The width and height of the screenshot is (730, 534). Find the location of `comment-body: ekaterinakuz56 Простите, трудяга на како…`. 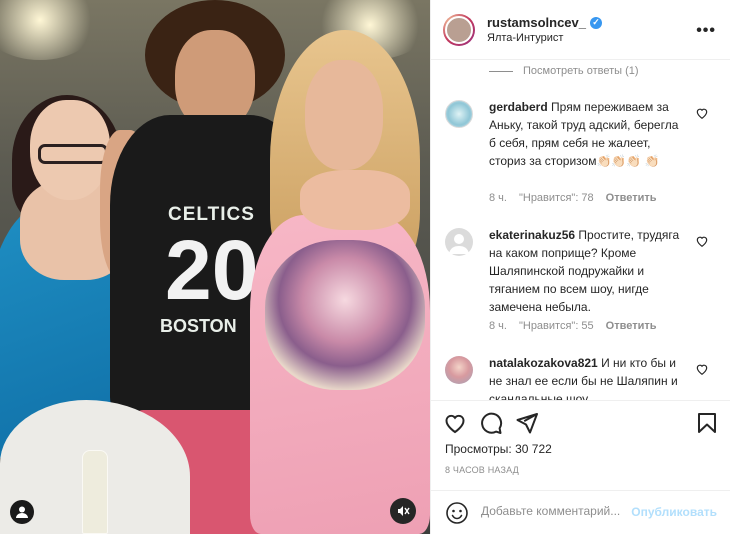

comment-body: ekaterinakuz56 Простите, трудяга на како… is located at coordinates (587, 271).